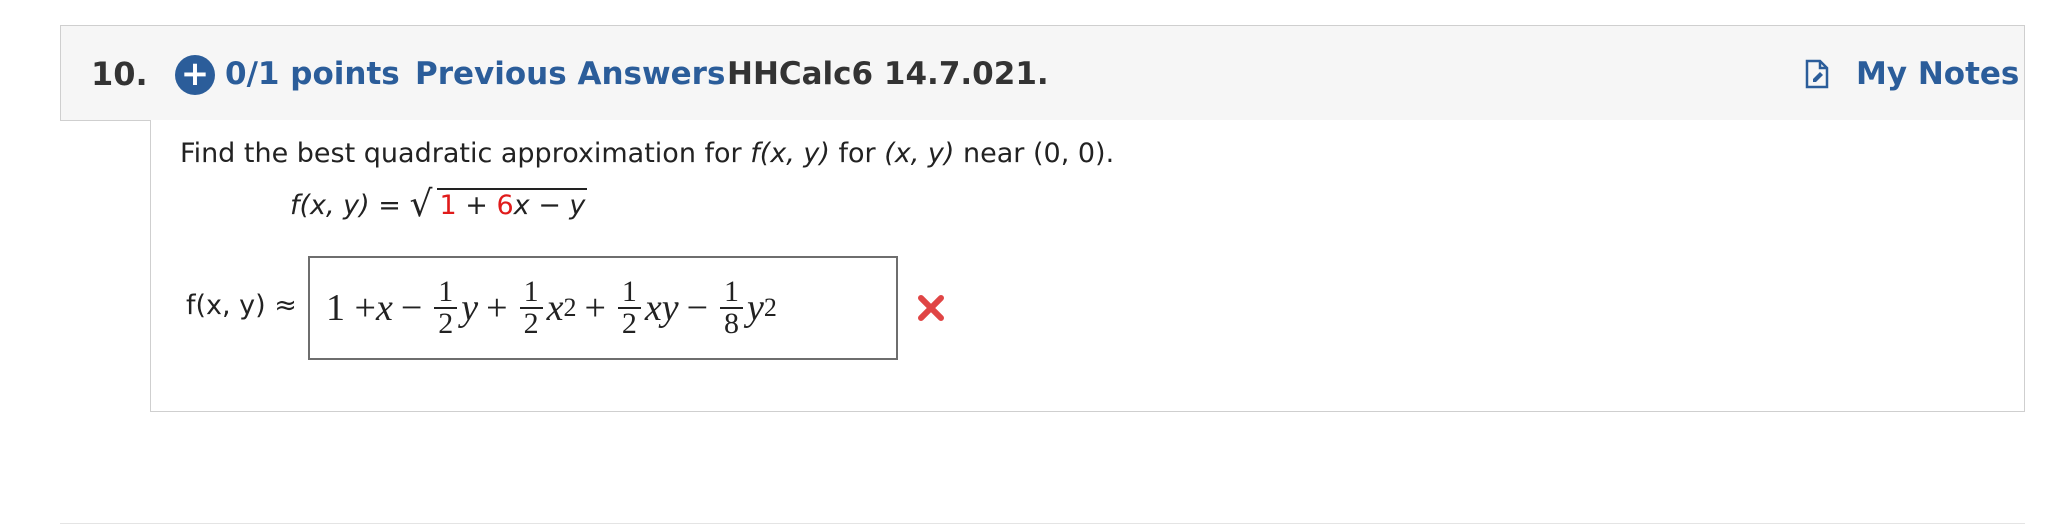  I want to click on answer-fraction: 18, so click(732, 308).